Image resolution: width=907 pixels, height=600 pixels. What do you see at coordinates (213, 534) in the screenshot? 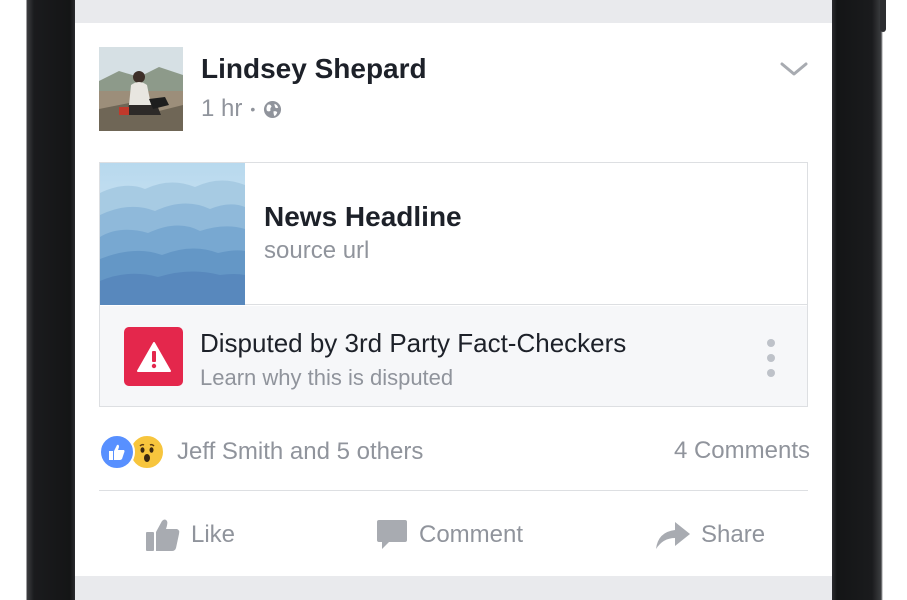
I see `like-label: Like` at bounding box center [213, 534].